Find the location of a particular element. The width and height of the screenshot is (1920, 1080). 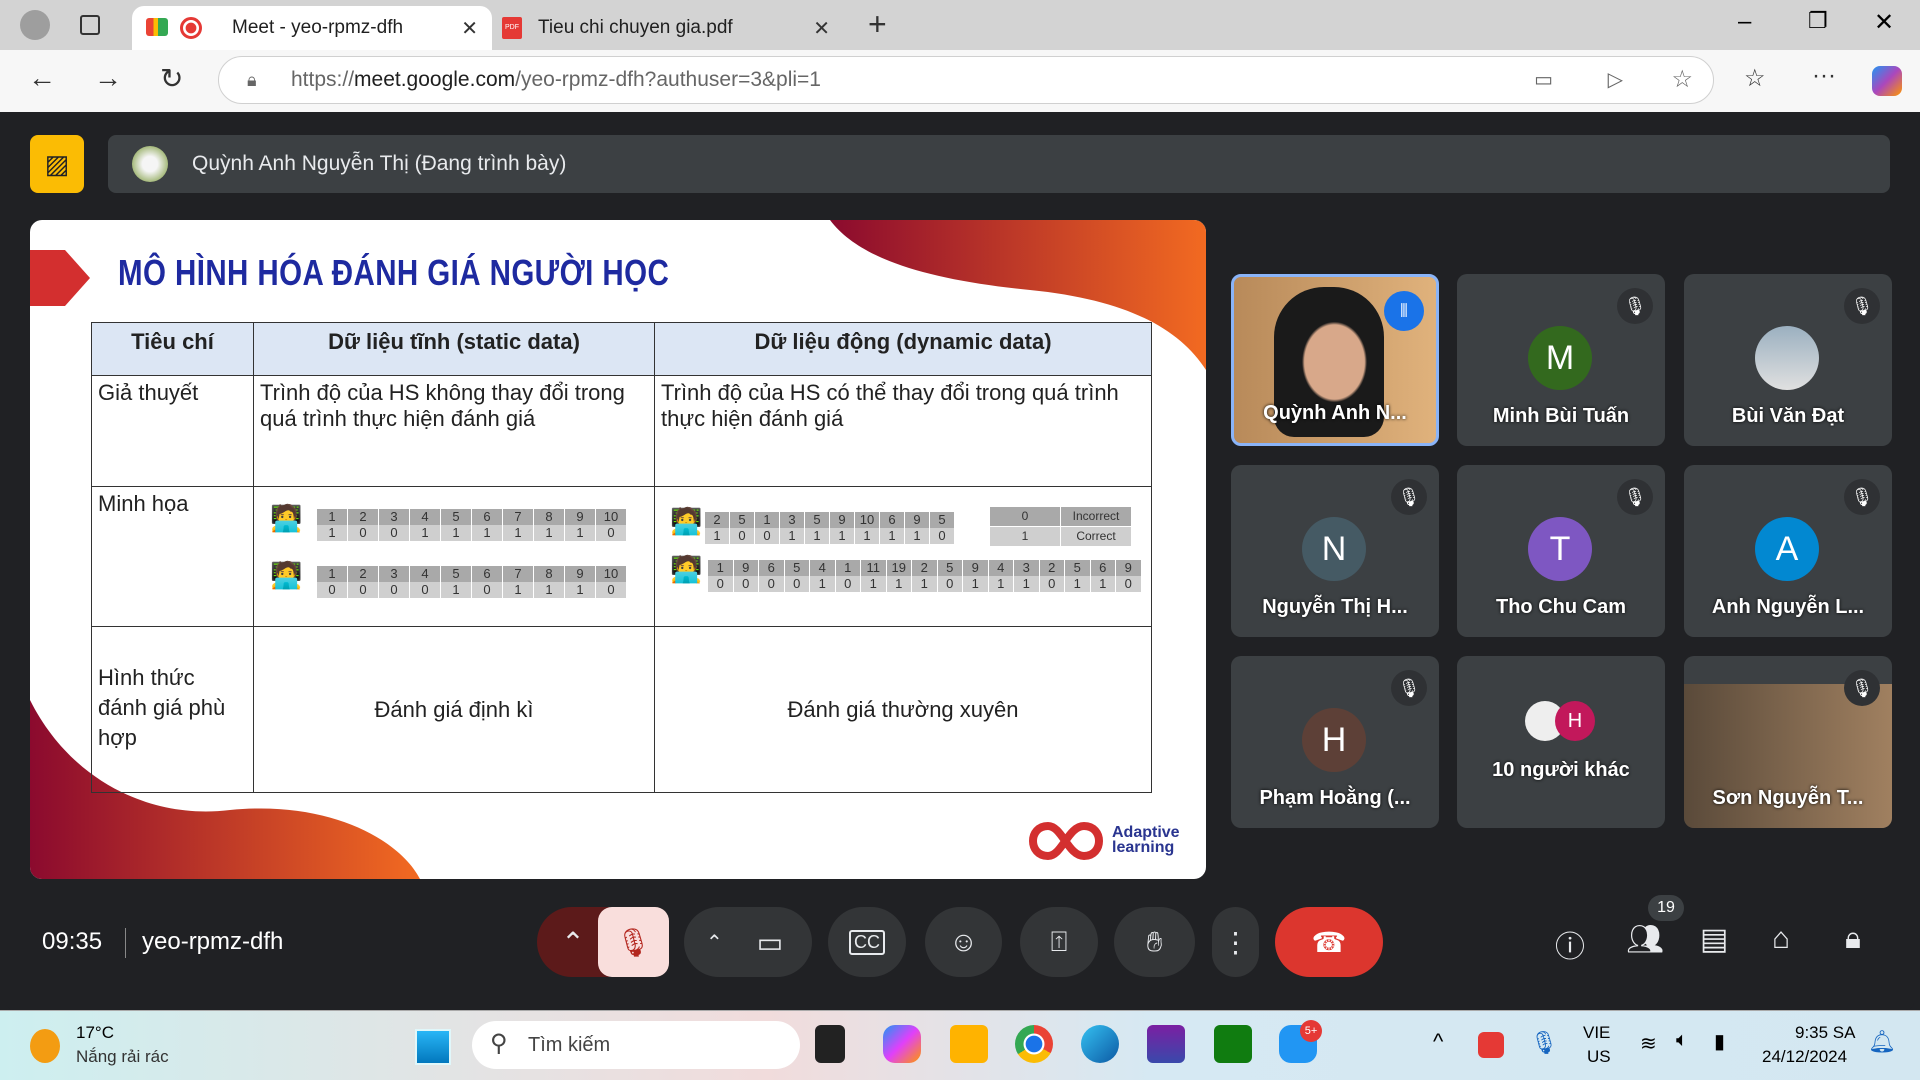

task-view-icon is located at coordinates (830, 1044).